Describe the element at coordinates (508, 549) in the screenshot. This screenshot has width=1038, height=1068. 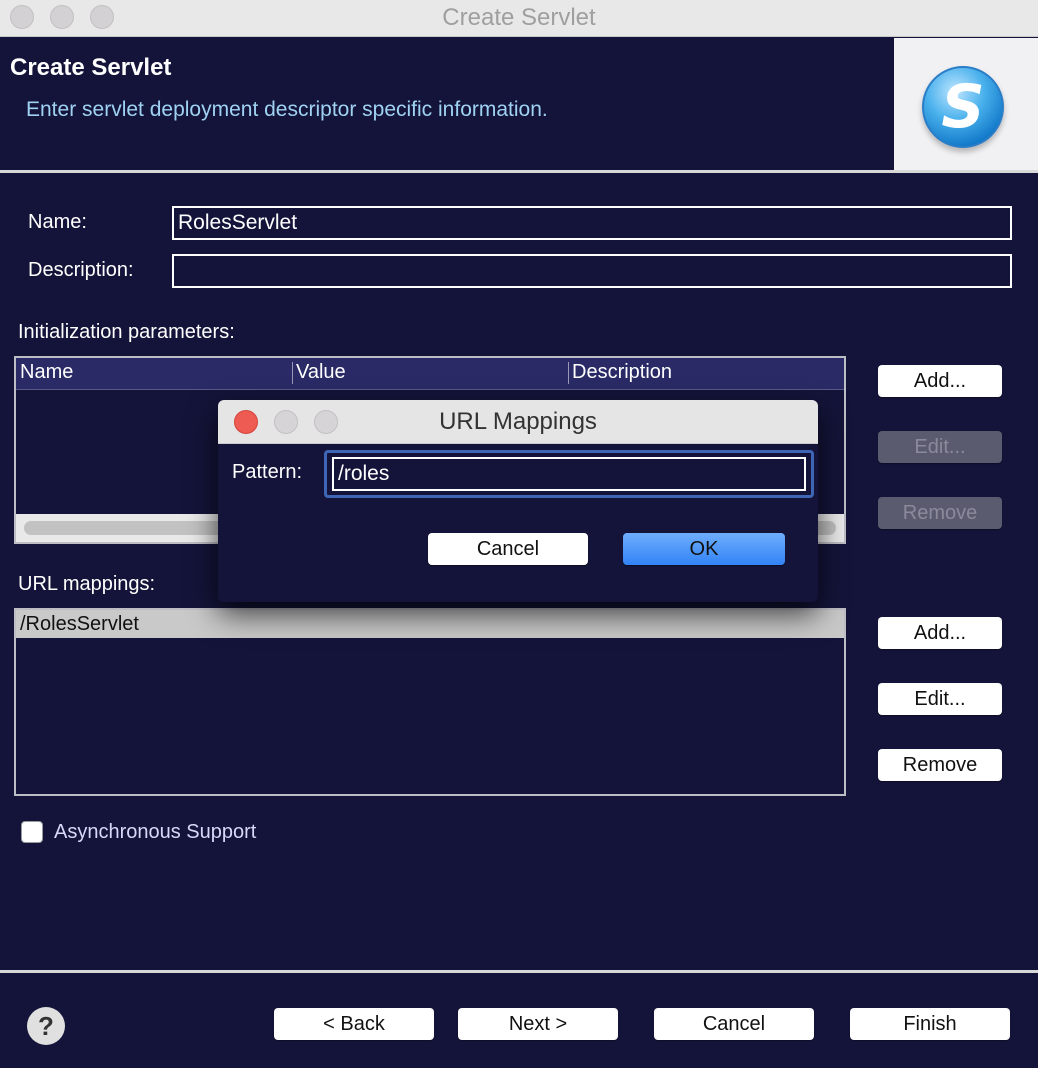
I see `dialog-cancel-button: Cancel` at that location.